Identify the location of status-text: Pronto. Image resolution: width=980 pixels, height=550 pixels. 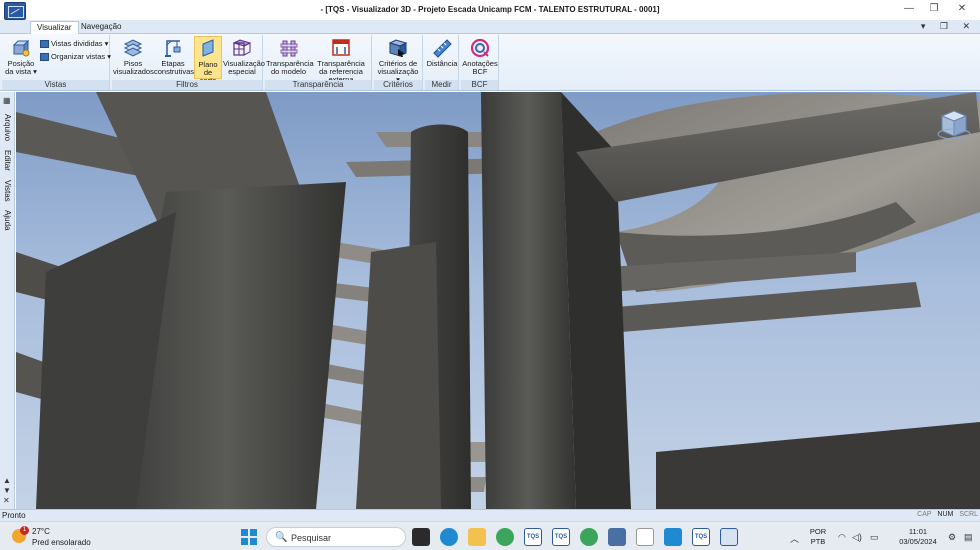
(14, 515).